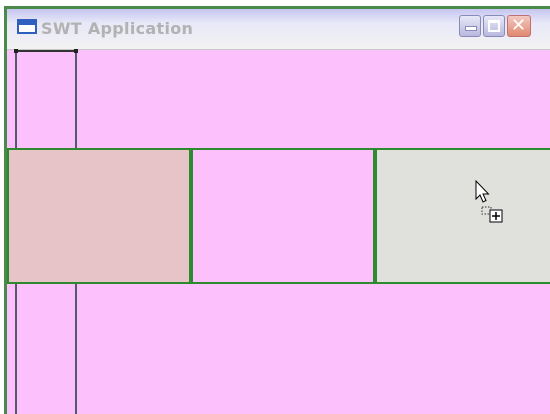 This screenshot has width=550, height=414. Describe the element at coordinates (278, 29) in the screenshot. I see `title-bar: SWT Application ✕` at that location.